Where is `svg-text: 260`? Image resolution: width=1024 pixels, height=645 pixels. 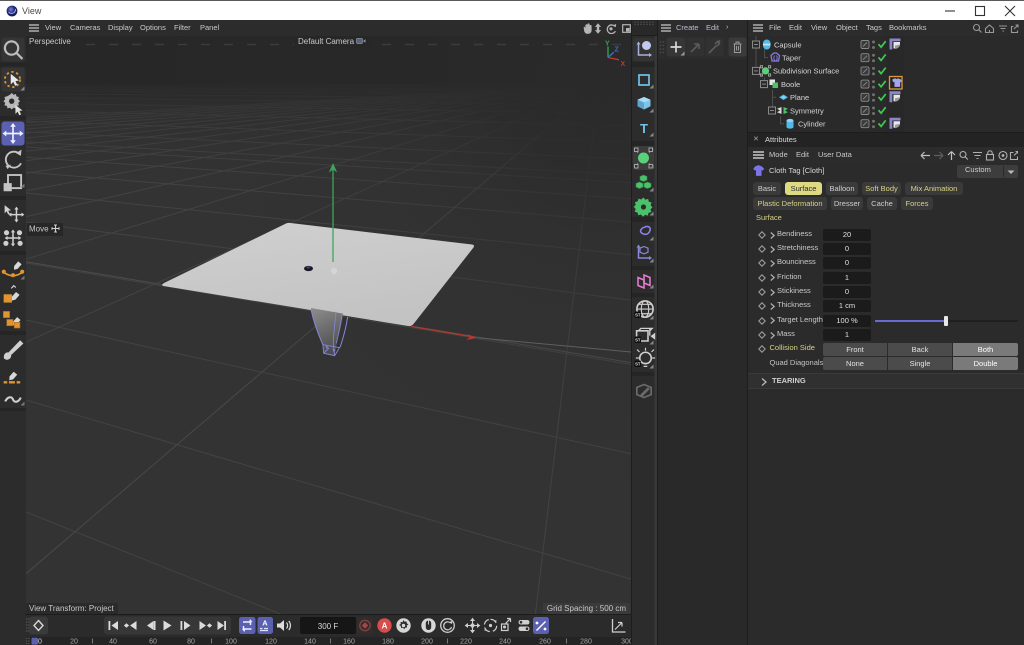 svg-text: 260 is located at coordinates (545, 641).